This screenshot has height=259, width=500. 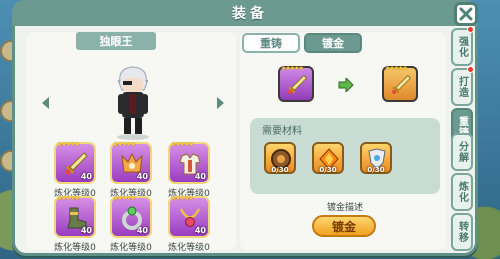 I want to click on side-tab-enhance: 强化, so click(x=462, y=47).